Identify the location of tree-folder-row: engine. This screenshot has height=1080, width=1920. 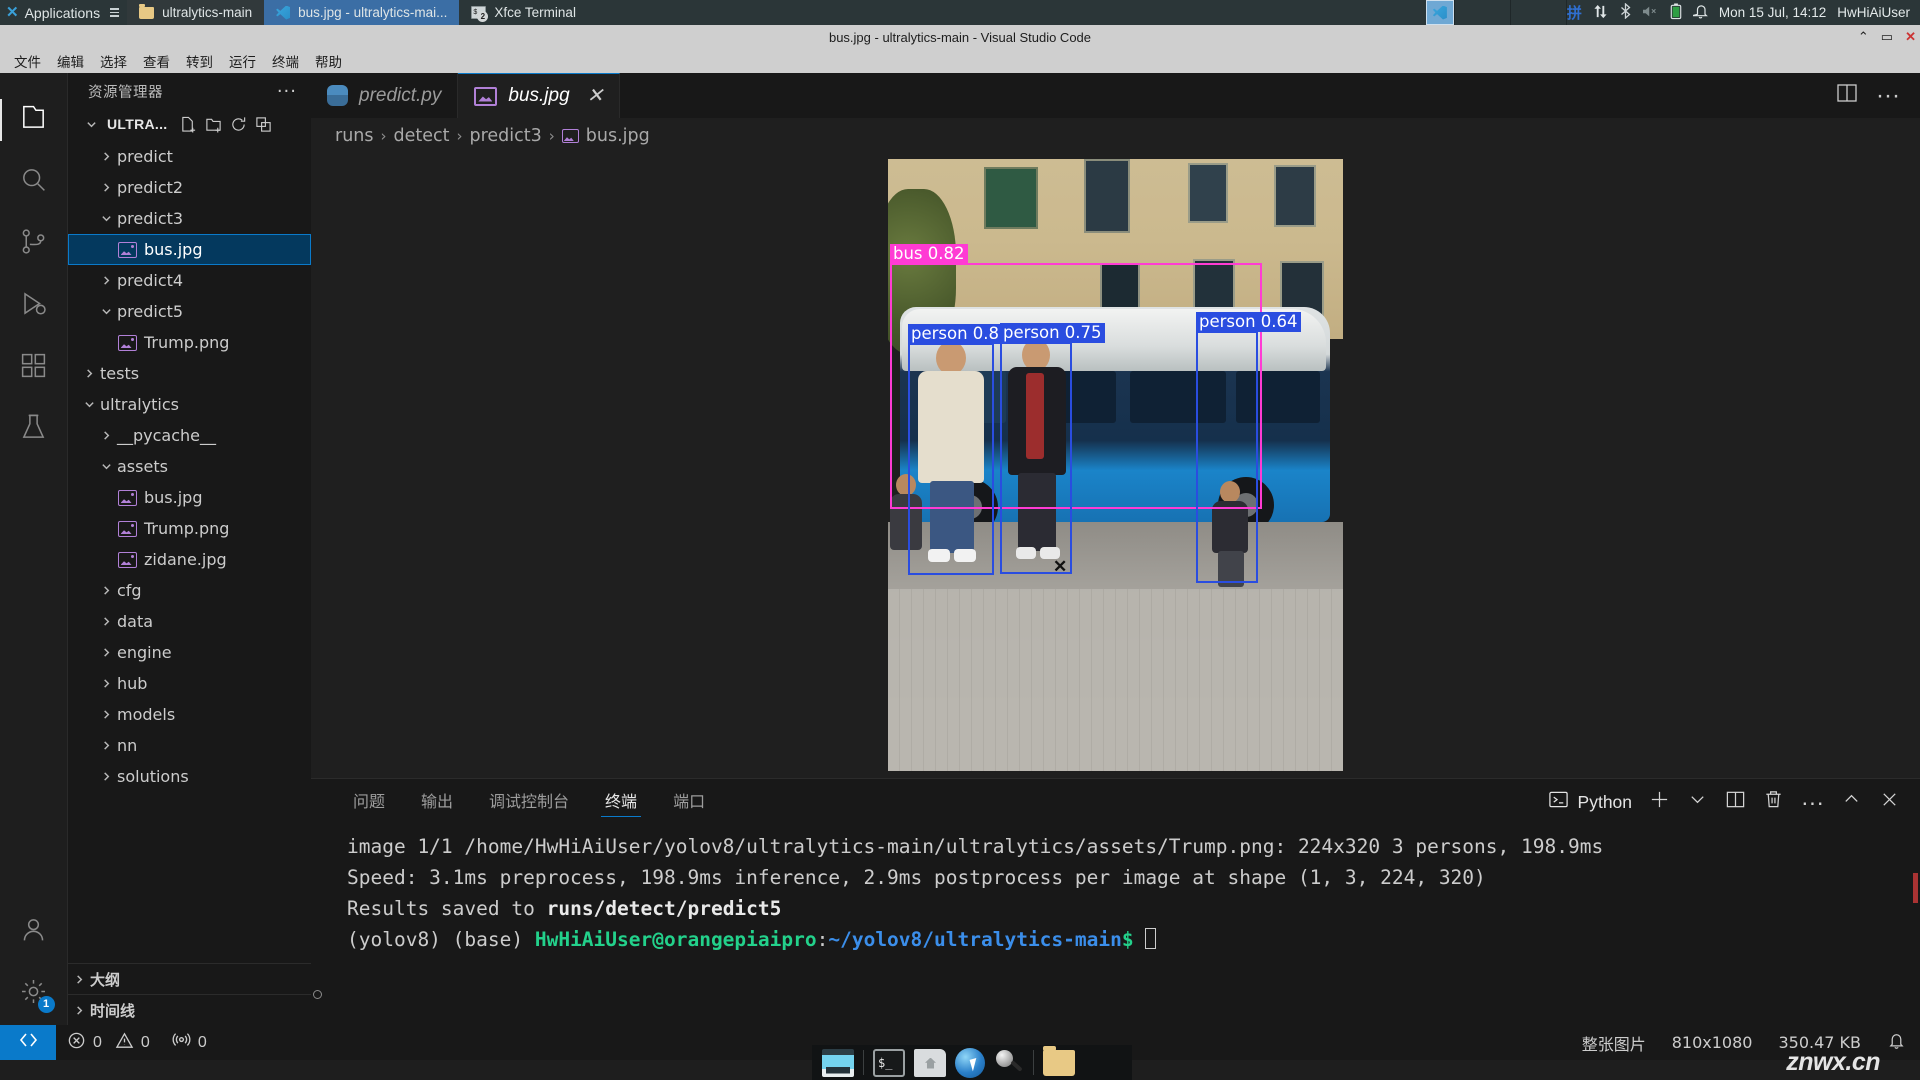
(189, 652).